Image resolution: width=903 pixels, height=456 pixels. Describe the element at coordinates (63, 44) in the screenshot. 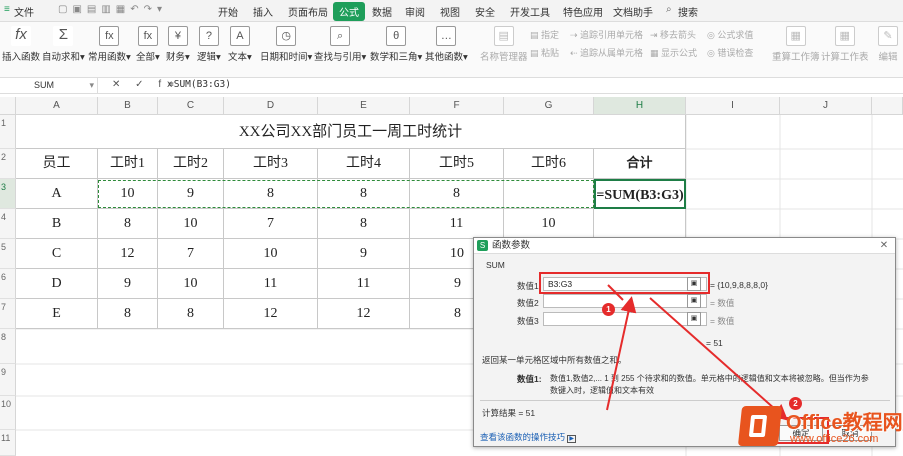

I see `autosum-button: Σ 自动求和▾` at that location.